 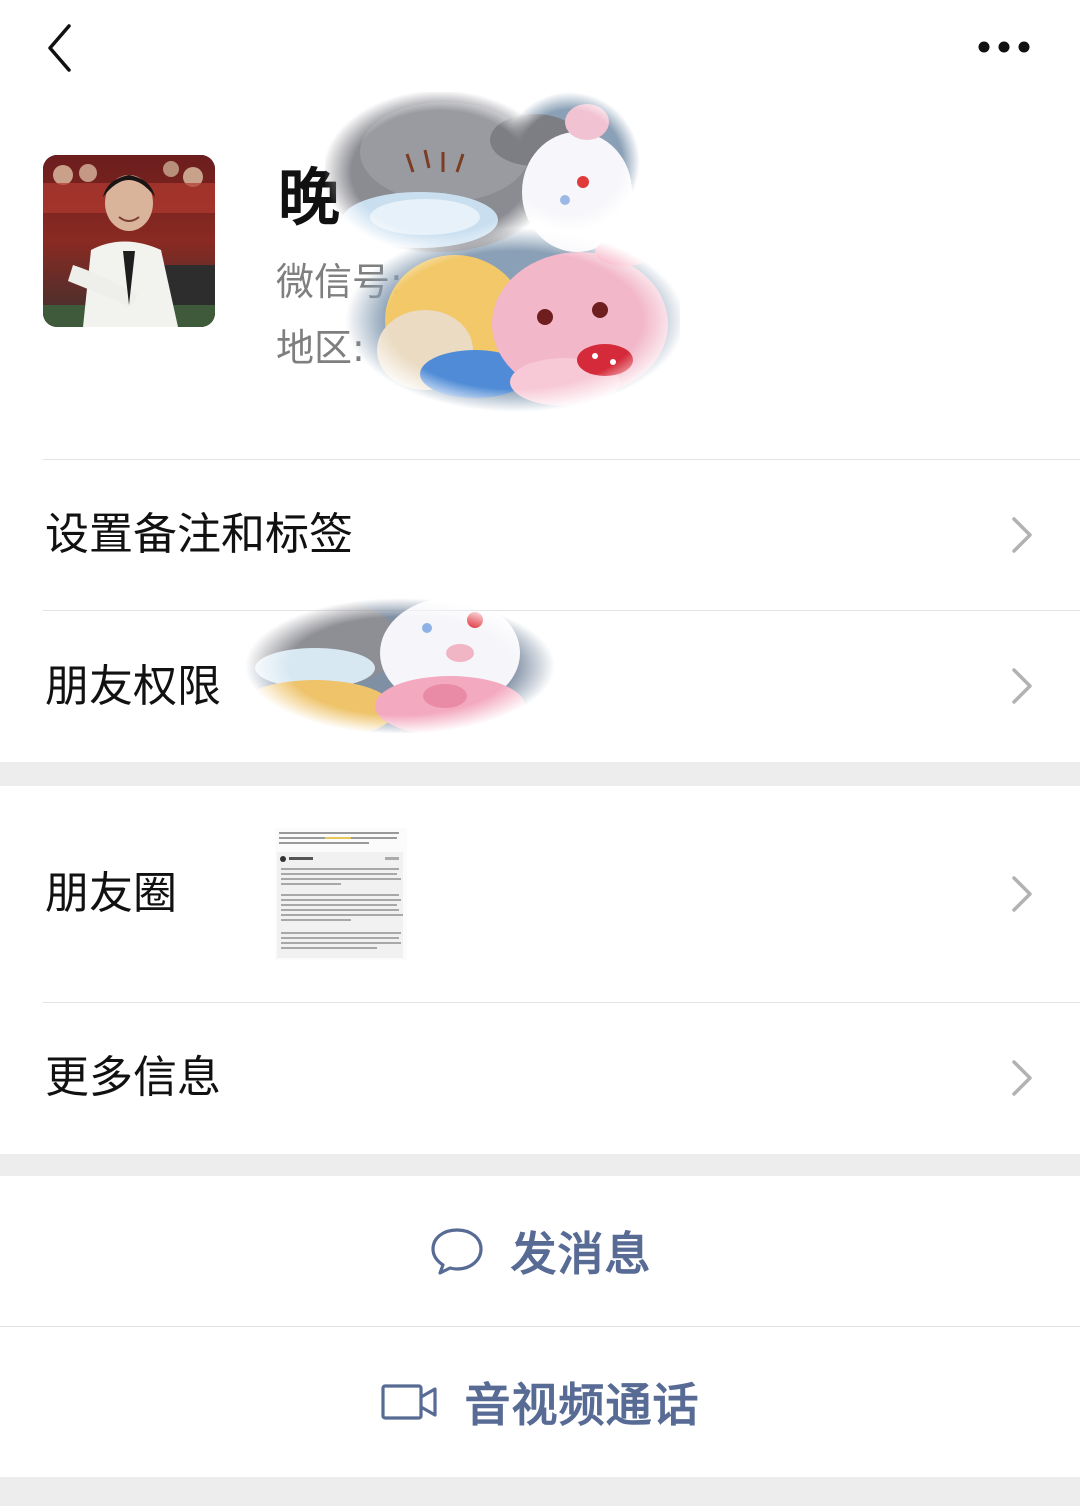 I want to click on audio-video-call-button: 音视频通话, so click(x=540, y=1402).